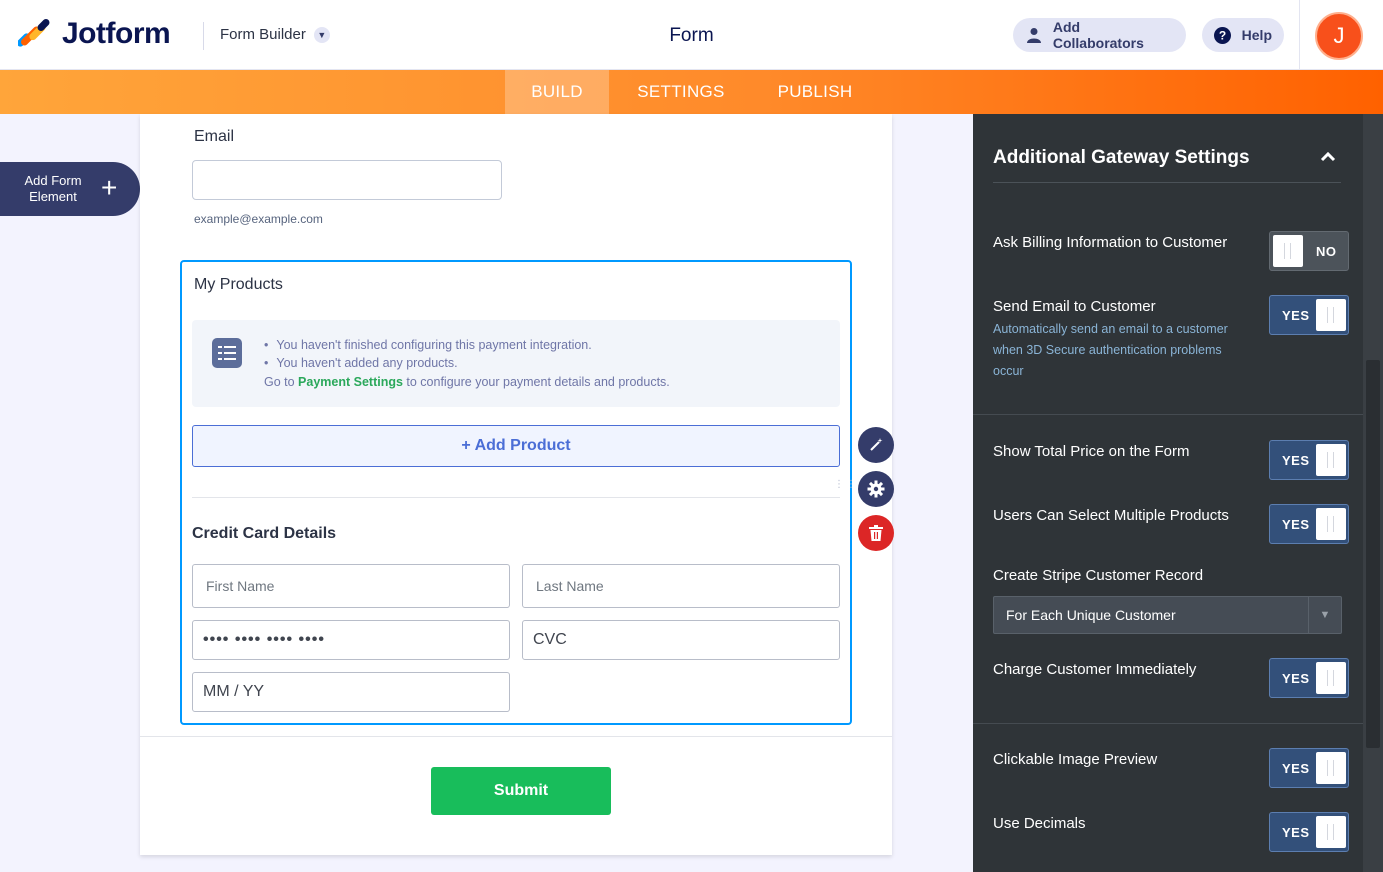 Image resolution: width=1383 pixels, height=872 pixels. What do you see at coordinates (428, 363) in the screenshot?
I see `notice-item: You haven't added any products.` at bounding box center [428, 363].